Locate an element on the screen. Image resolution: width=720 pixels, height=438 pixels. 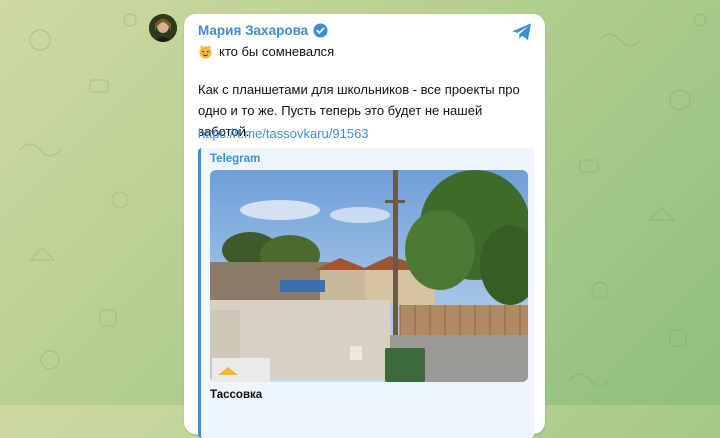
author-name-text: Мария Захарова is located at coordinates (253, 30).